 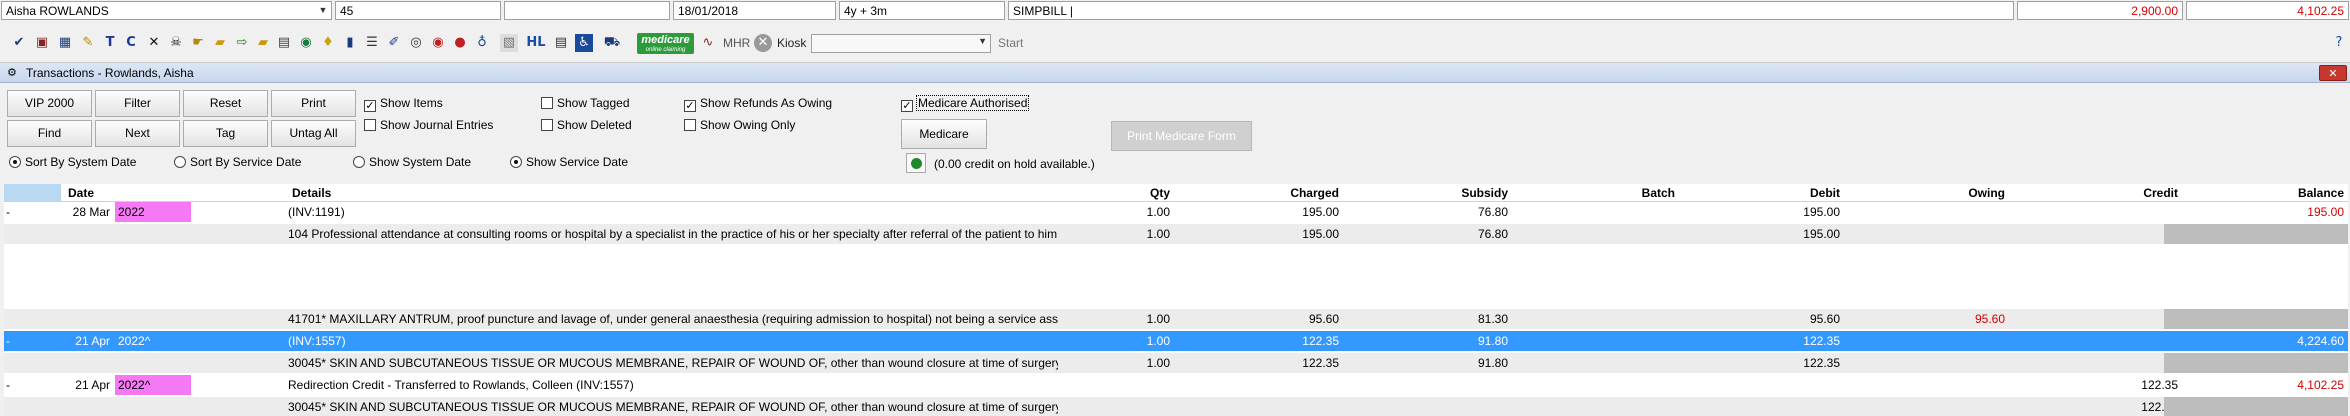 What do you see at coordinates (1117, 193) in the screenshot?
I see `qty-column-header: Qty` at bounding box center [1117, 193].